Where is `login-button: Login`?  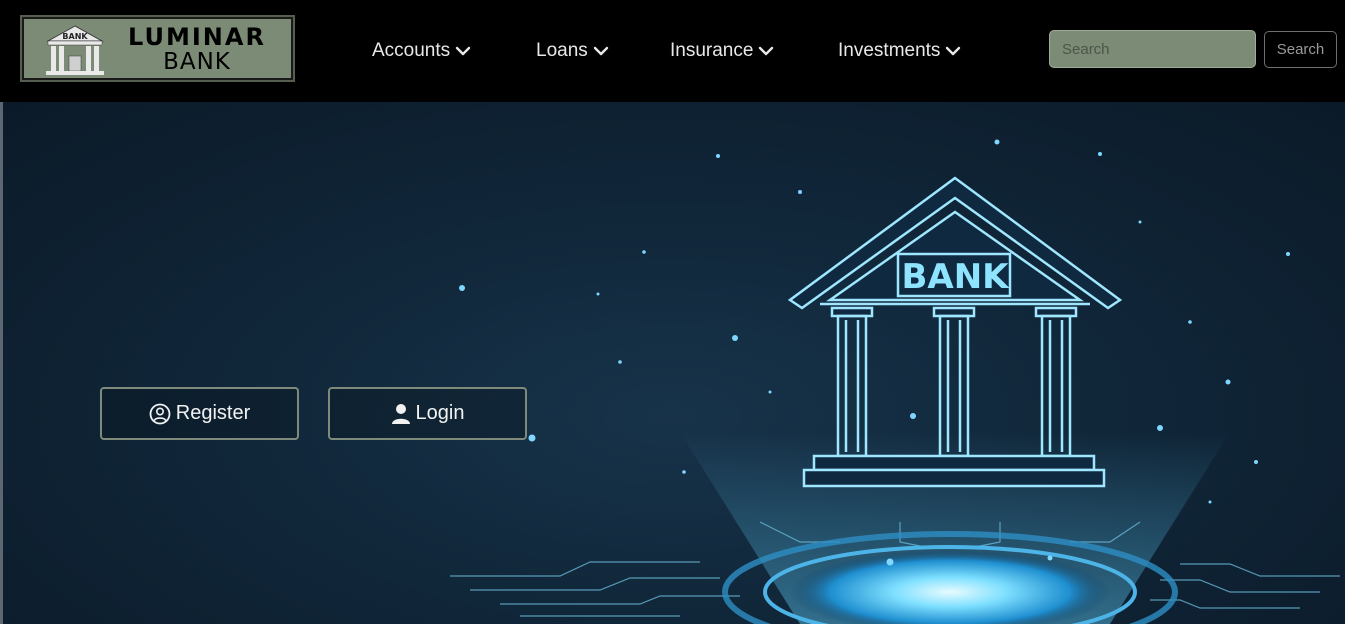
login-button: Login is located at coordinates (427, 413).